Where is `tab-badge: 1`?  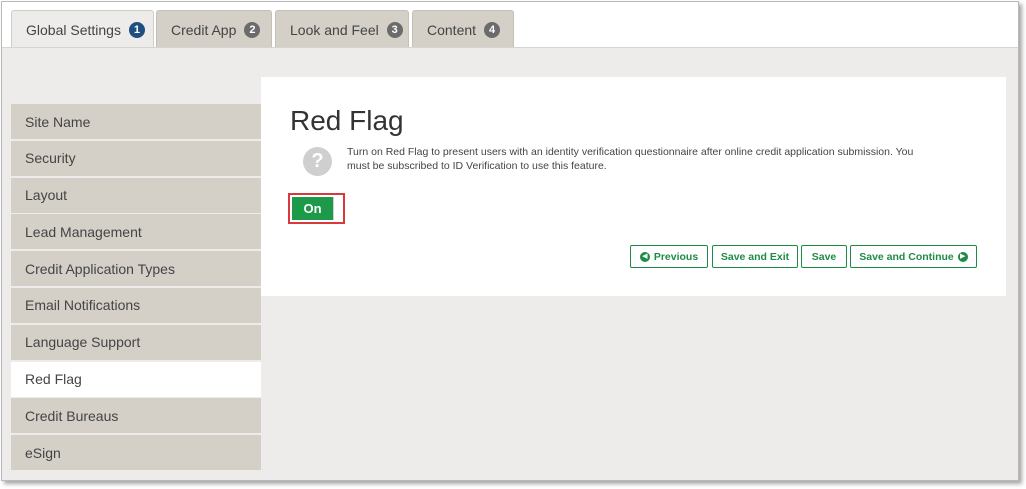 tab-badge: 1 is located at coordinates (136, 30).